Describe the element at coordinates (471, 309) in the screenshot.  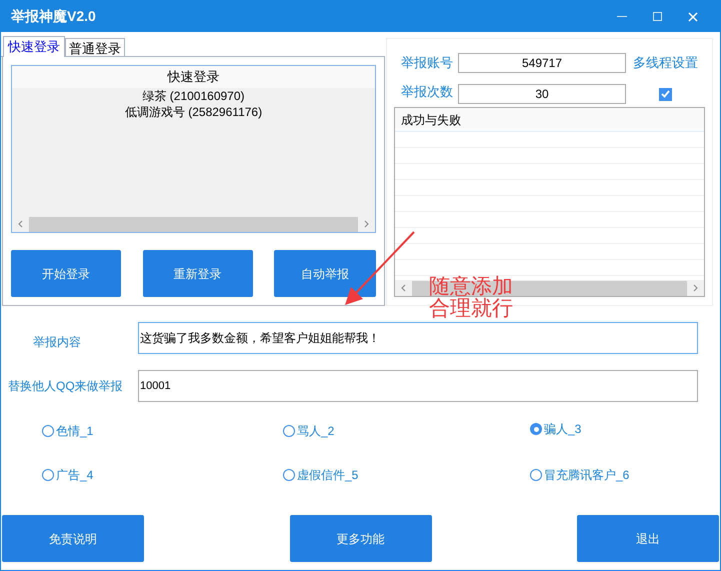
I see `annotation-text: 合理就行` at that location.